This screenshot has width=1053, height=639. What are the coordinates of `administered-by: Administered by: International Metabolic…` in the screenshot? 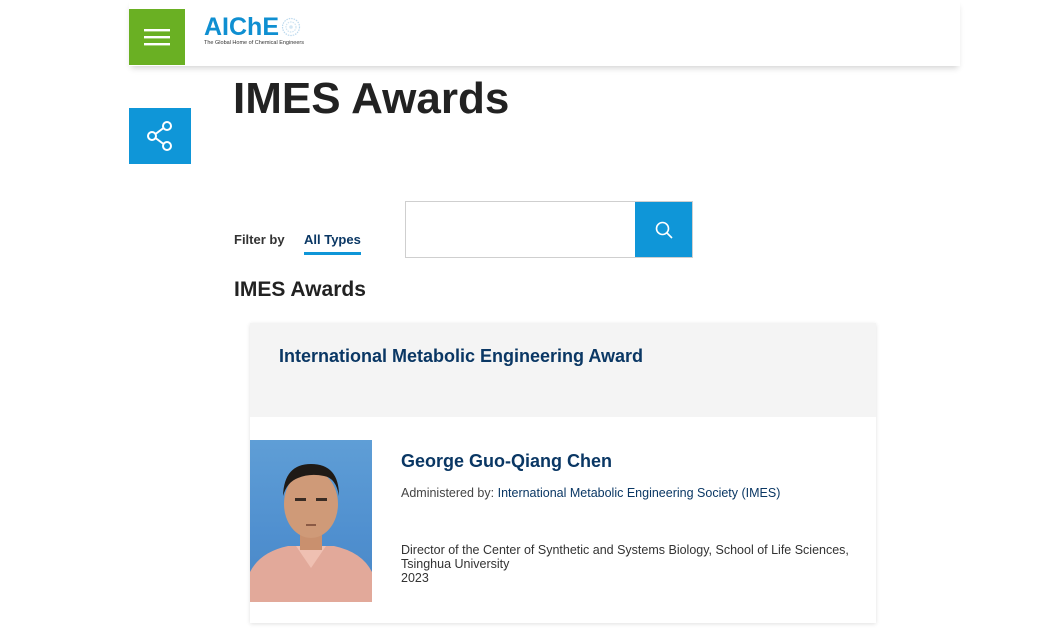 It's located at (590, 493).